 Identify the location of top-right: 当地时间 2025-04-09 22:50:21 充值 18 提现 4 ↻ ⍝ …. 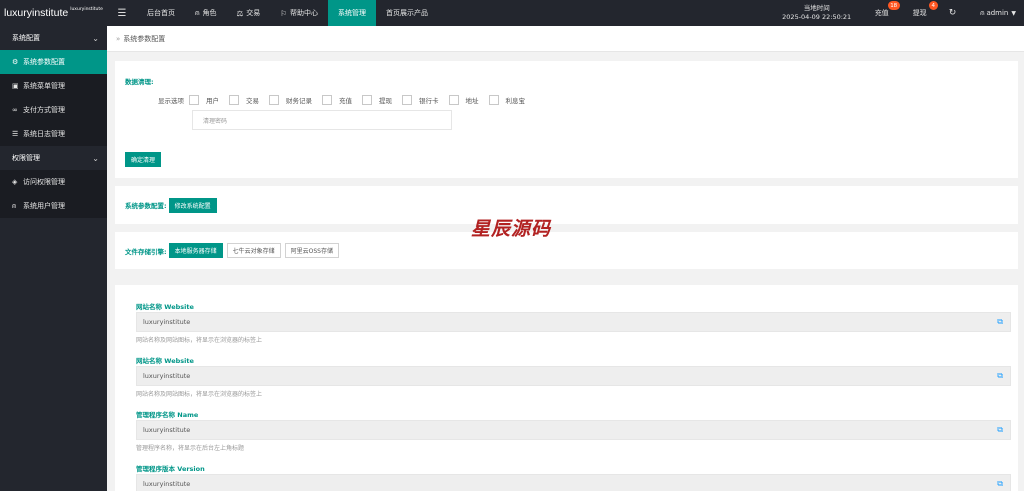
(899, 13).